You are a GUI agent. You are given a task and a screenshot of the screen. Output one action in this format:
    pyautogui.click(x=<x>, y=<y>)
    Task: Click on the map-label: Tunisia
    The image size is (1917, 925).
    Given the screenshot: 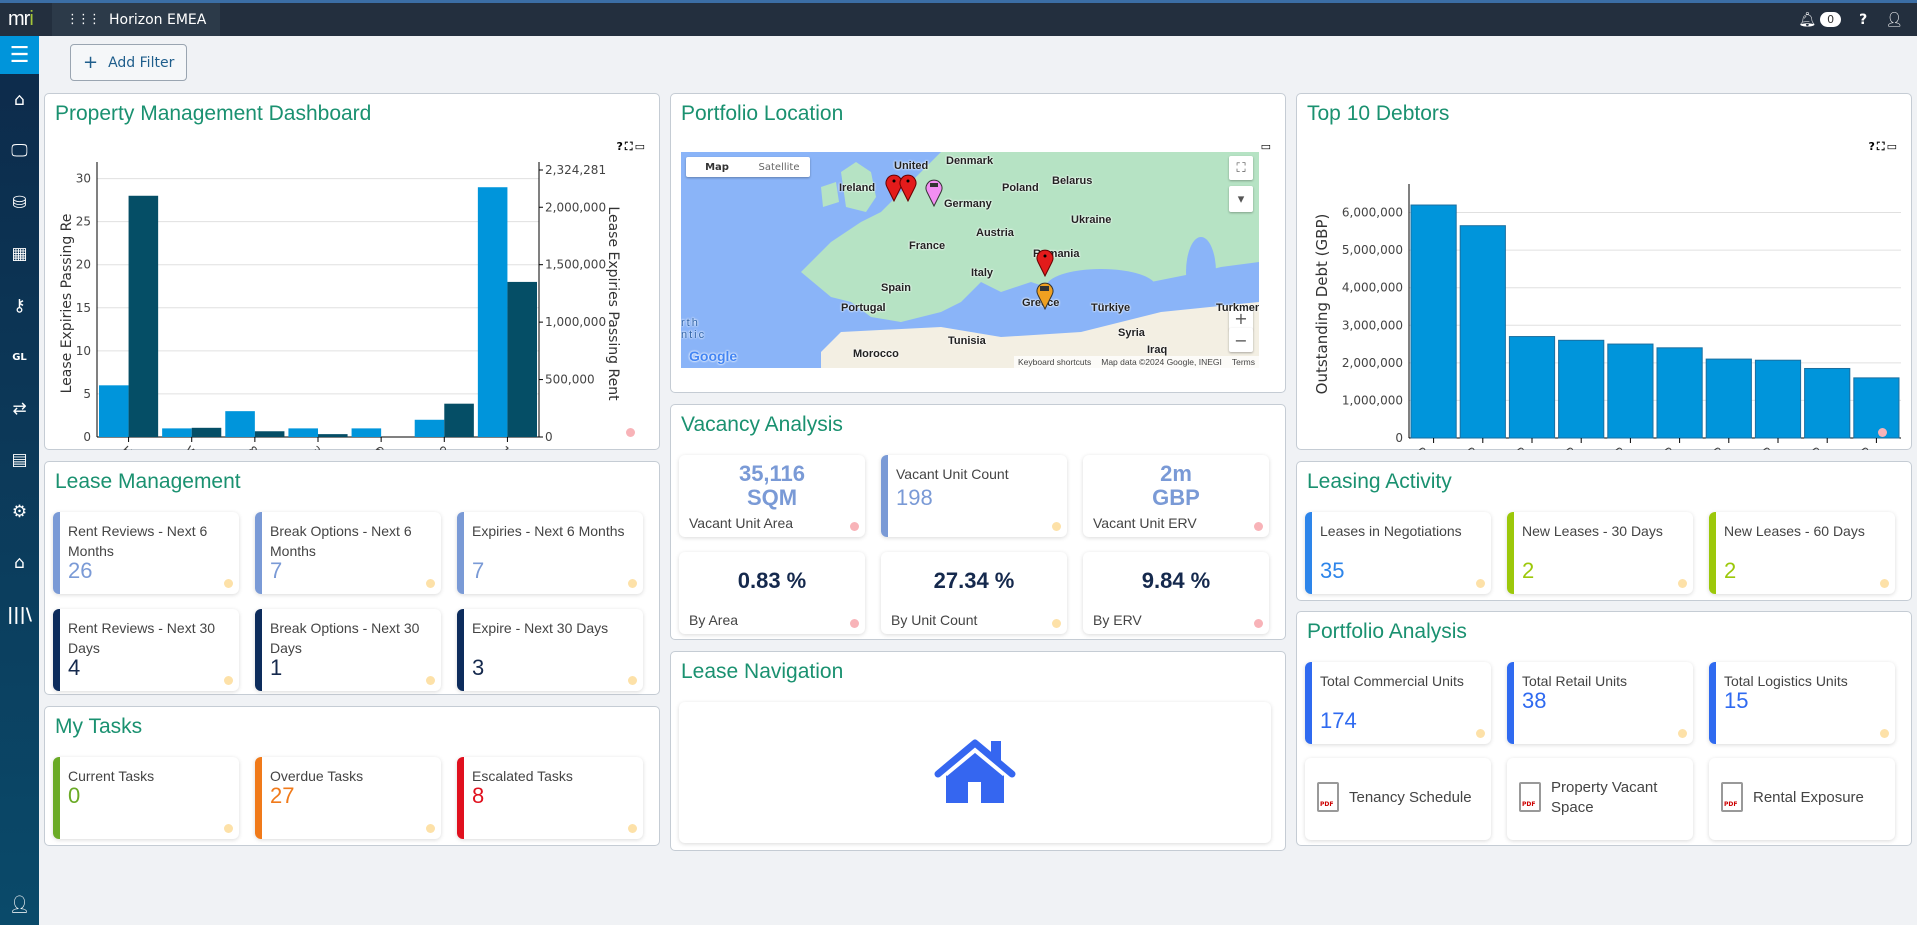 What is the action you would take?
    pyautogui.click(x=967, y=341)
    